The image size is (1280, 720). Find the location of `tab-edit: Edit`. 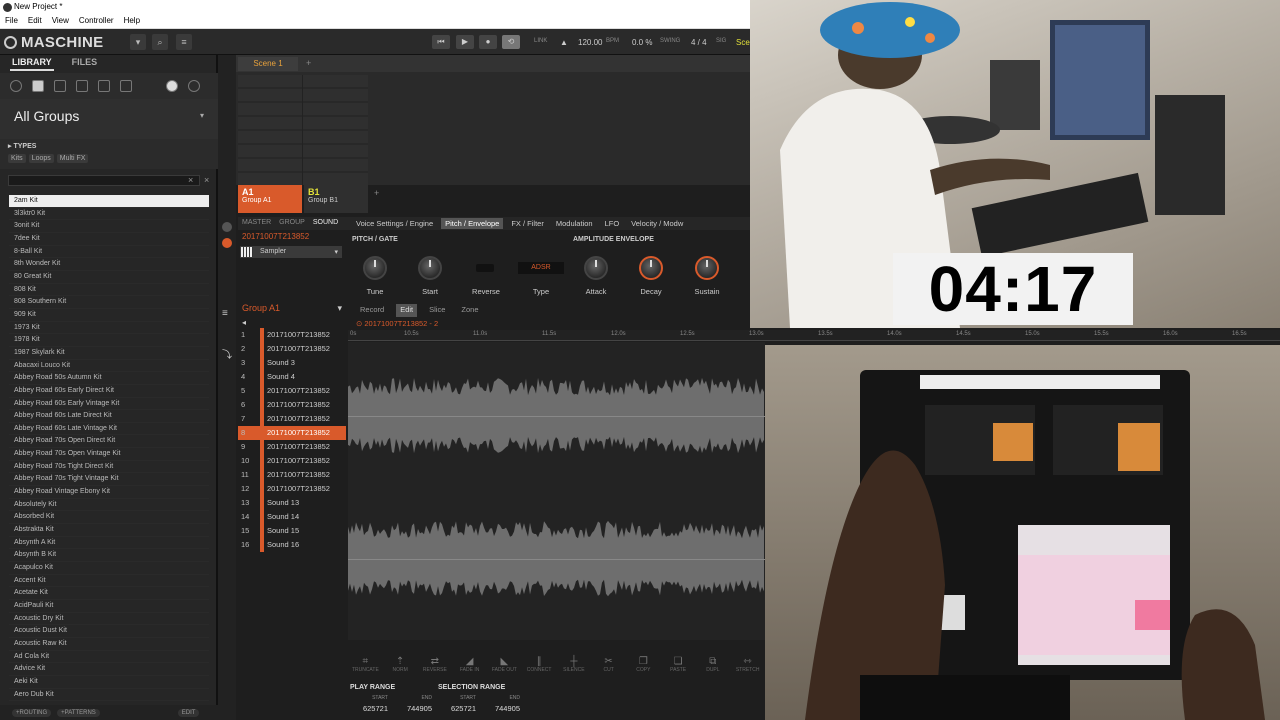

tab-edit: Edit is located at coordinates (407, 310).